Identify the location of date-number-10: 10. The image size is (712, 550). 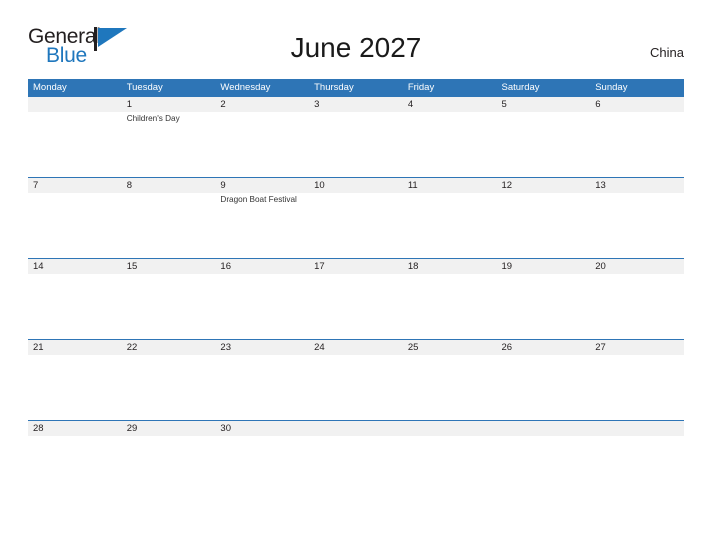
(356, 185).